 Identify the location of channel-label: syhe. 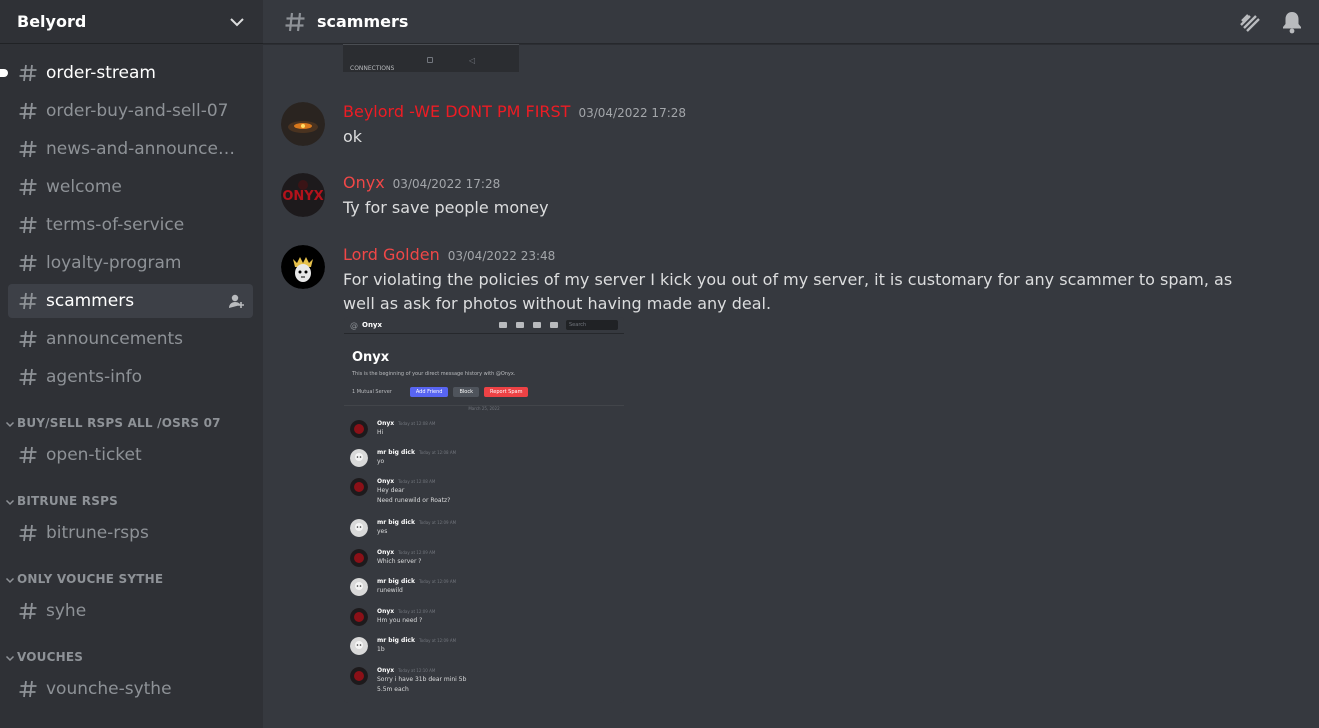
(66, 611).